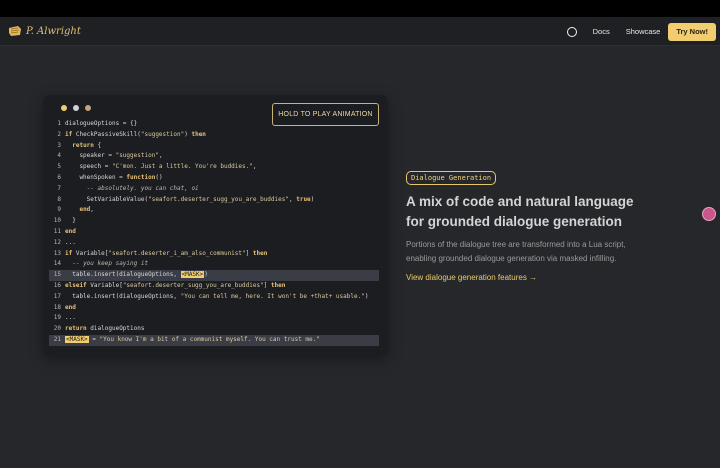 This screenshot has height=468, width=720. I want to click on headline-line-2: for grounded dialogue generation, so click(514, 221).